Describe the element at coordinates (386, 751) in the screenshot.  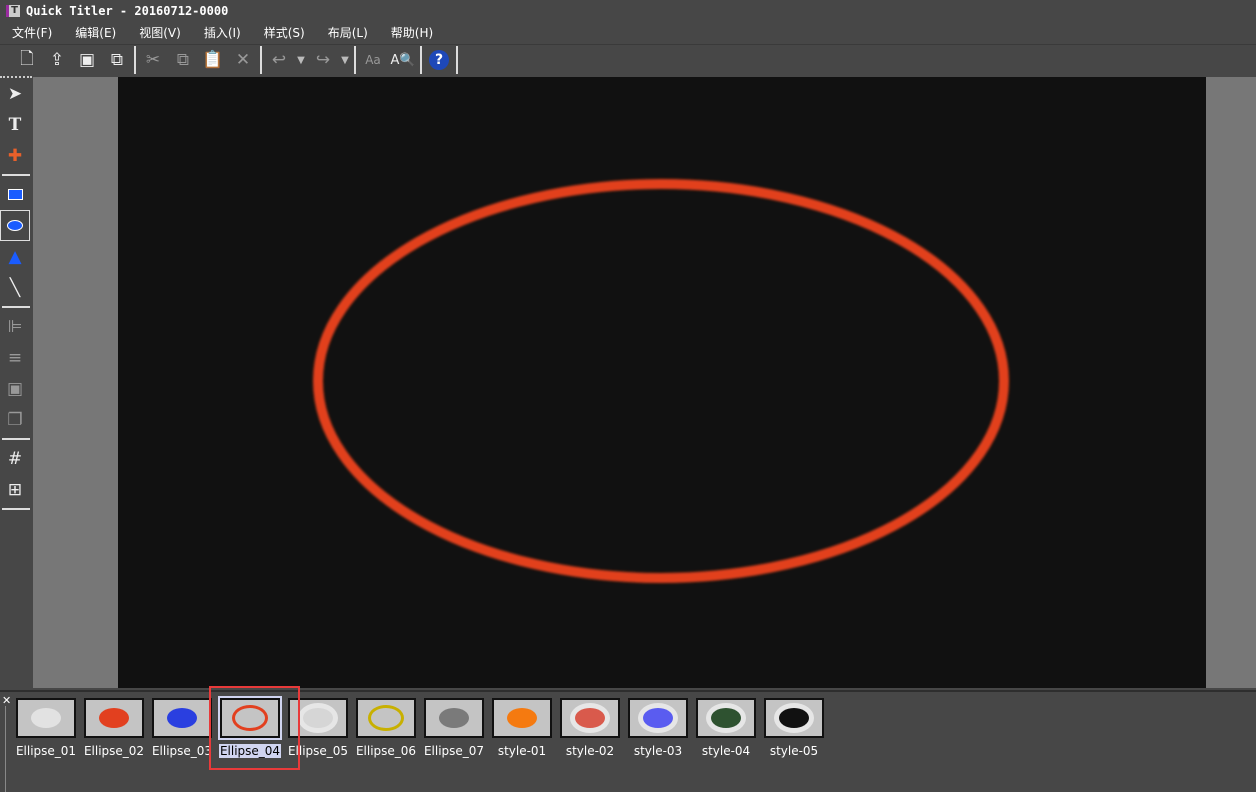
I see `style-label: Ellipse_06` at that location.